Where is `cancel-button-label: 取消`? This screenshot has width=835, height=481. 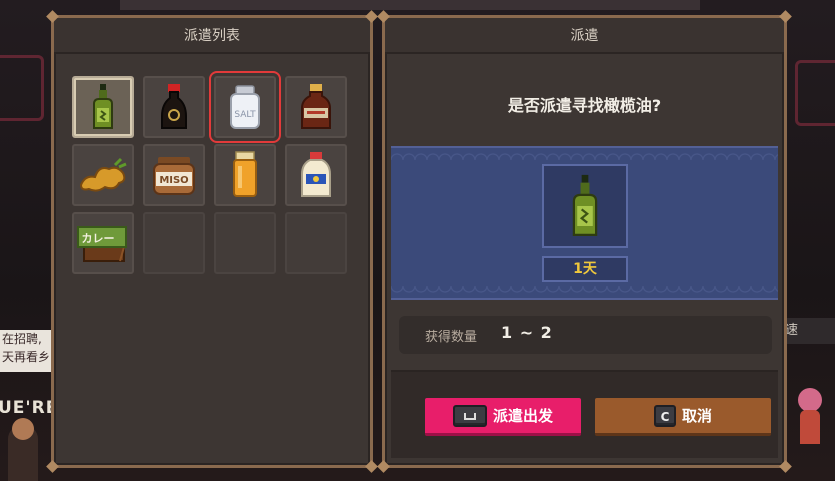 cancel-button-label: 取消 is located at coordinates (696, 416).